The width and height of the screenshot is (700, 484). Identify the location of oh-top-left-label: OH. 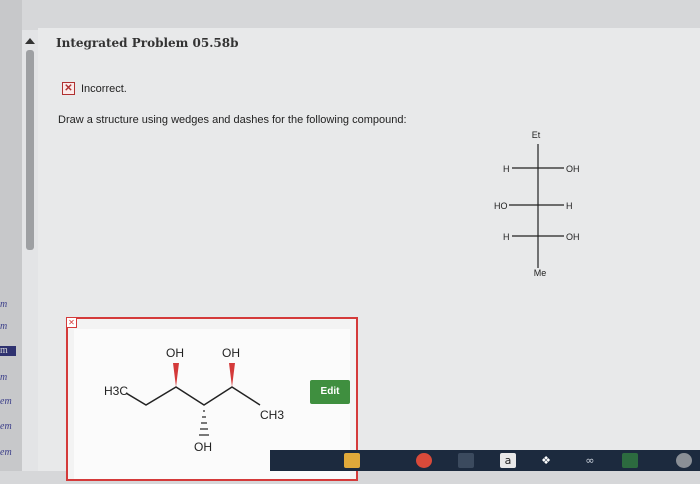
(175, 353).